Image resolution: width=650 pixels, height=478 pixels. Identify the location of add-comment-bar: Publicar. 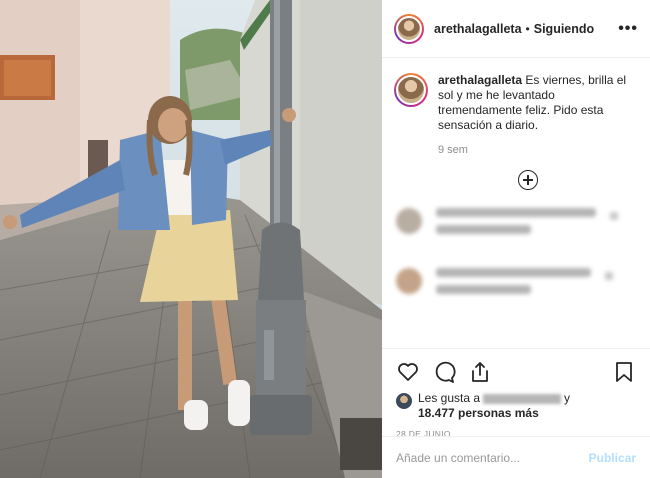
(516, 457).